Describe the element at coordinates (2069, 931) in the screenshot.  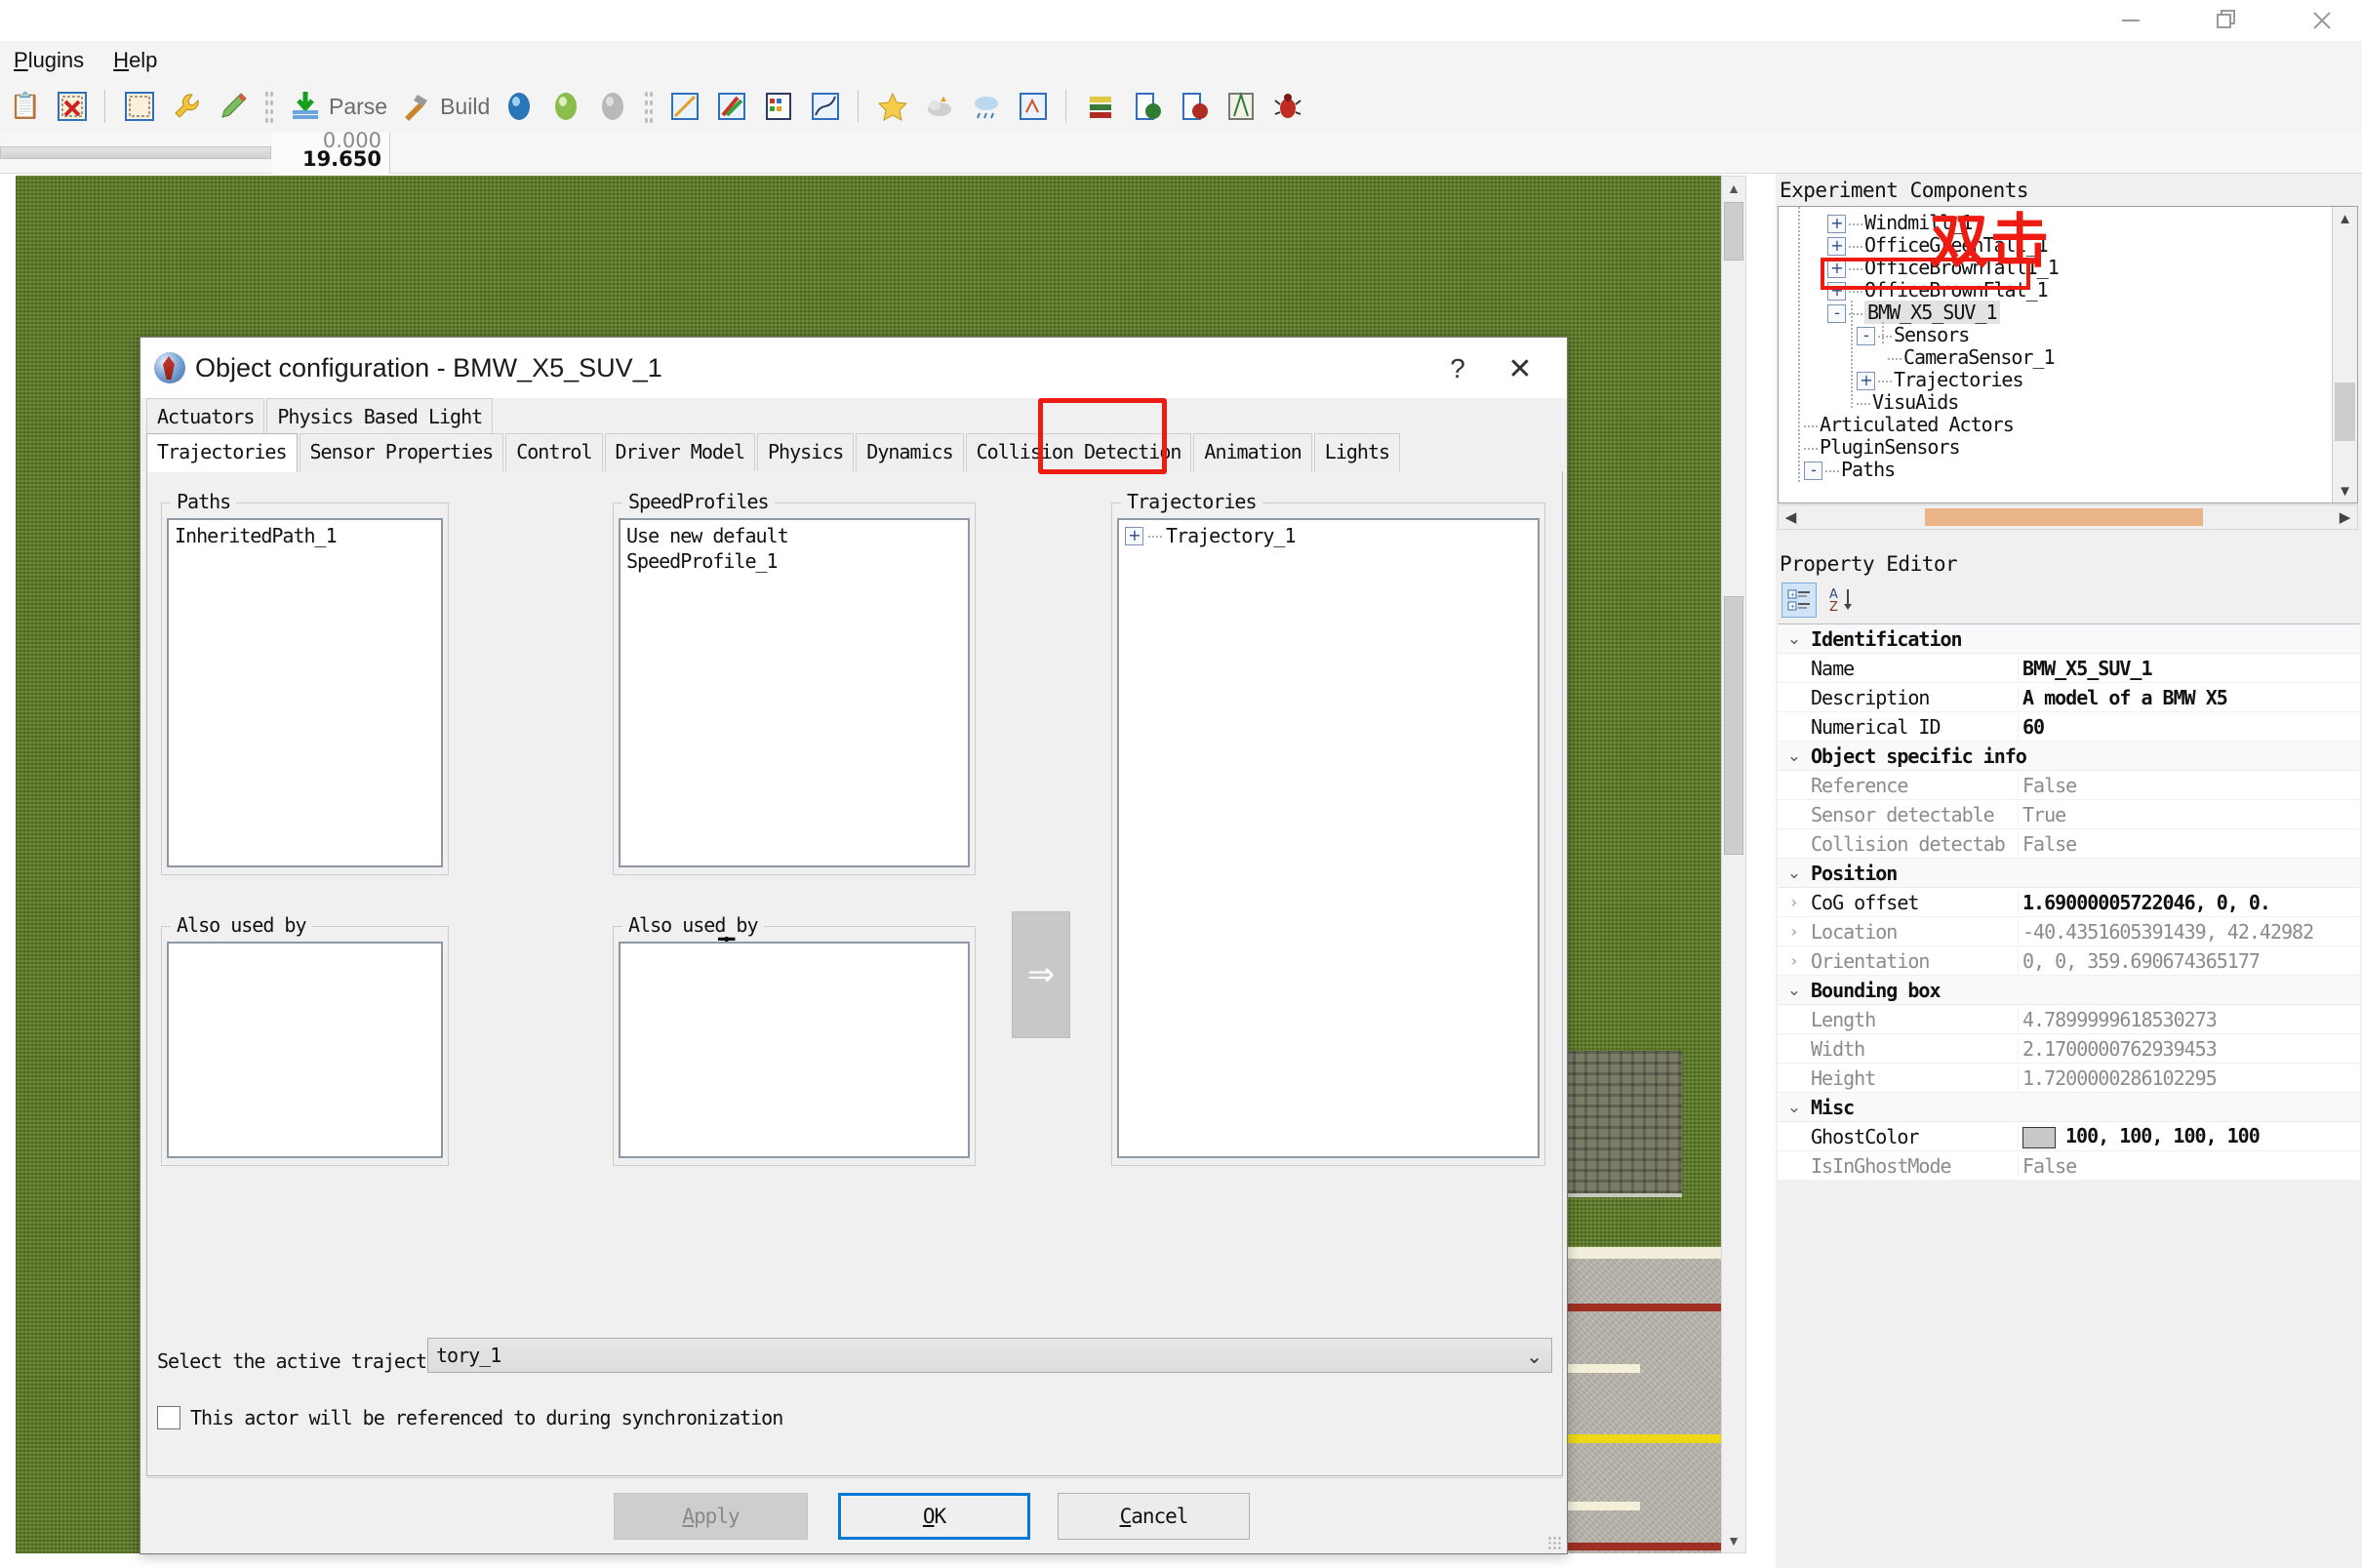
I see `property-row: › Location -40.4351605391439, 42.42982` at that location.